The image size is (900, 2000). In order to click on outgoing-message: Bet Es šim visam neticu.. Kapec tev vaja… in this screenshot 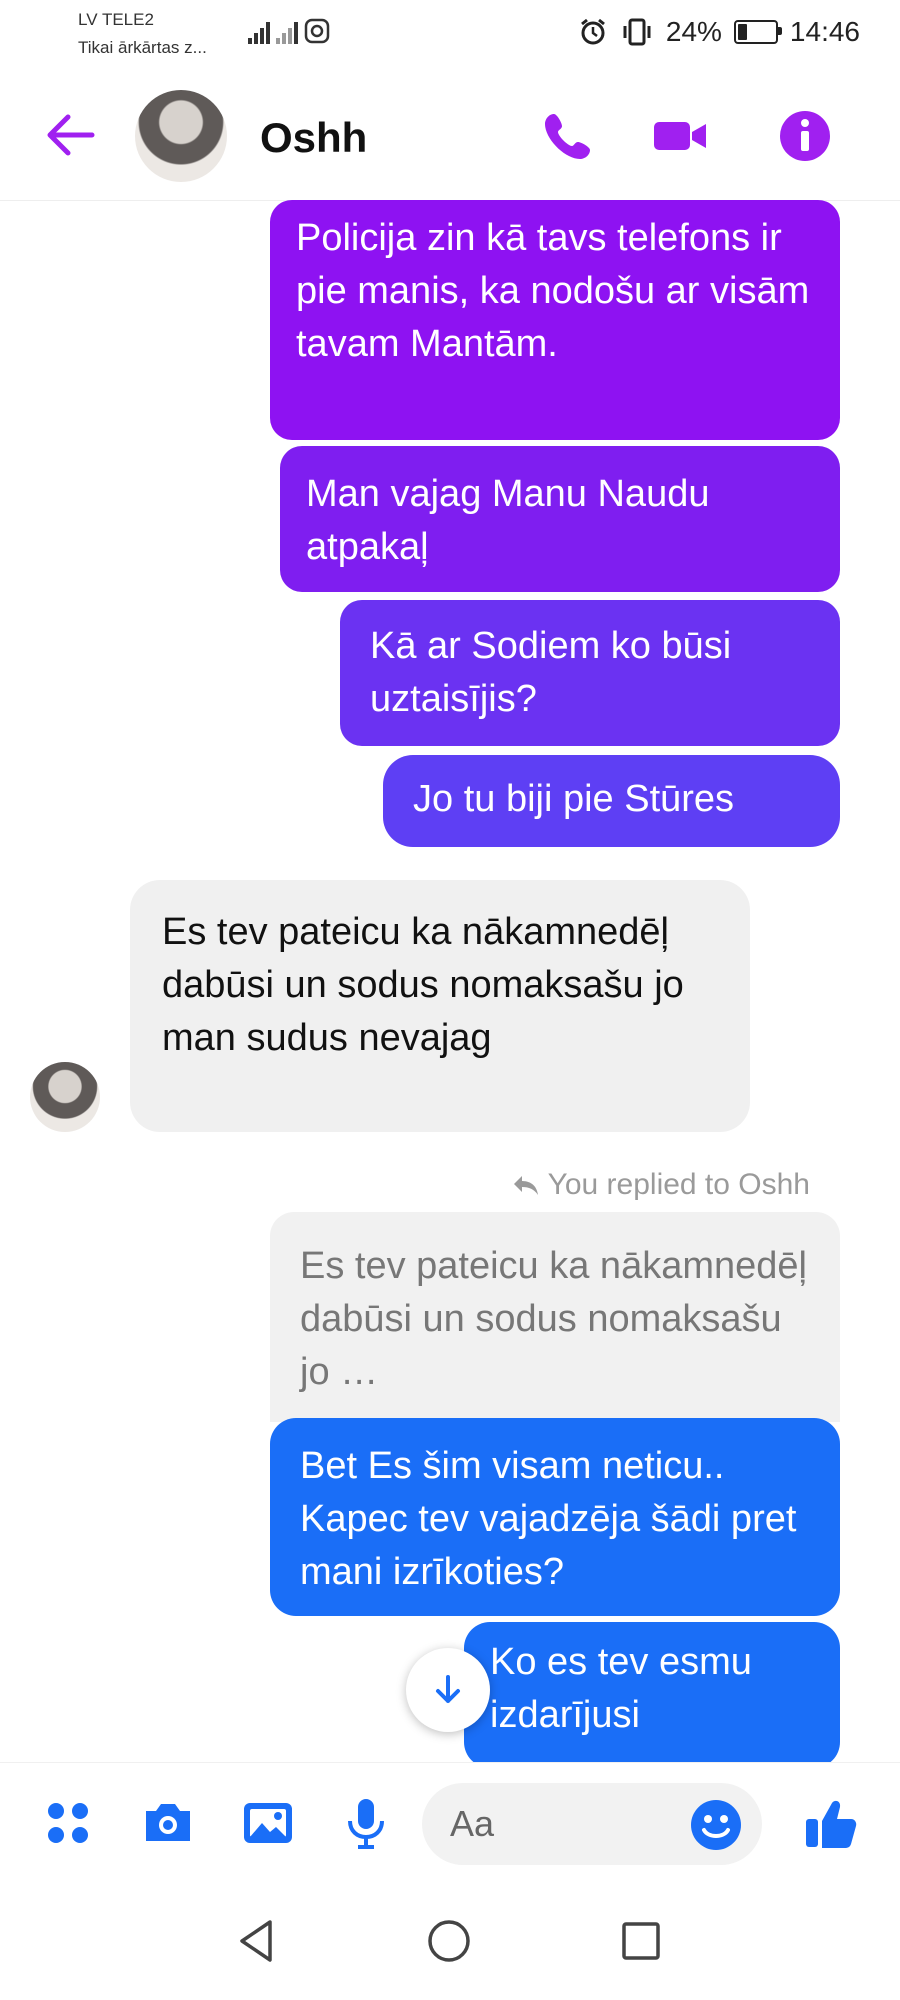, I will do `click(555, 1517)`.